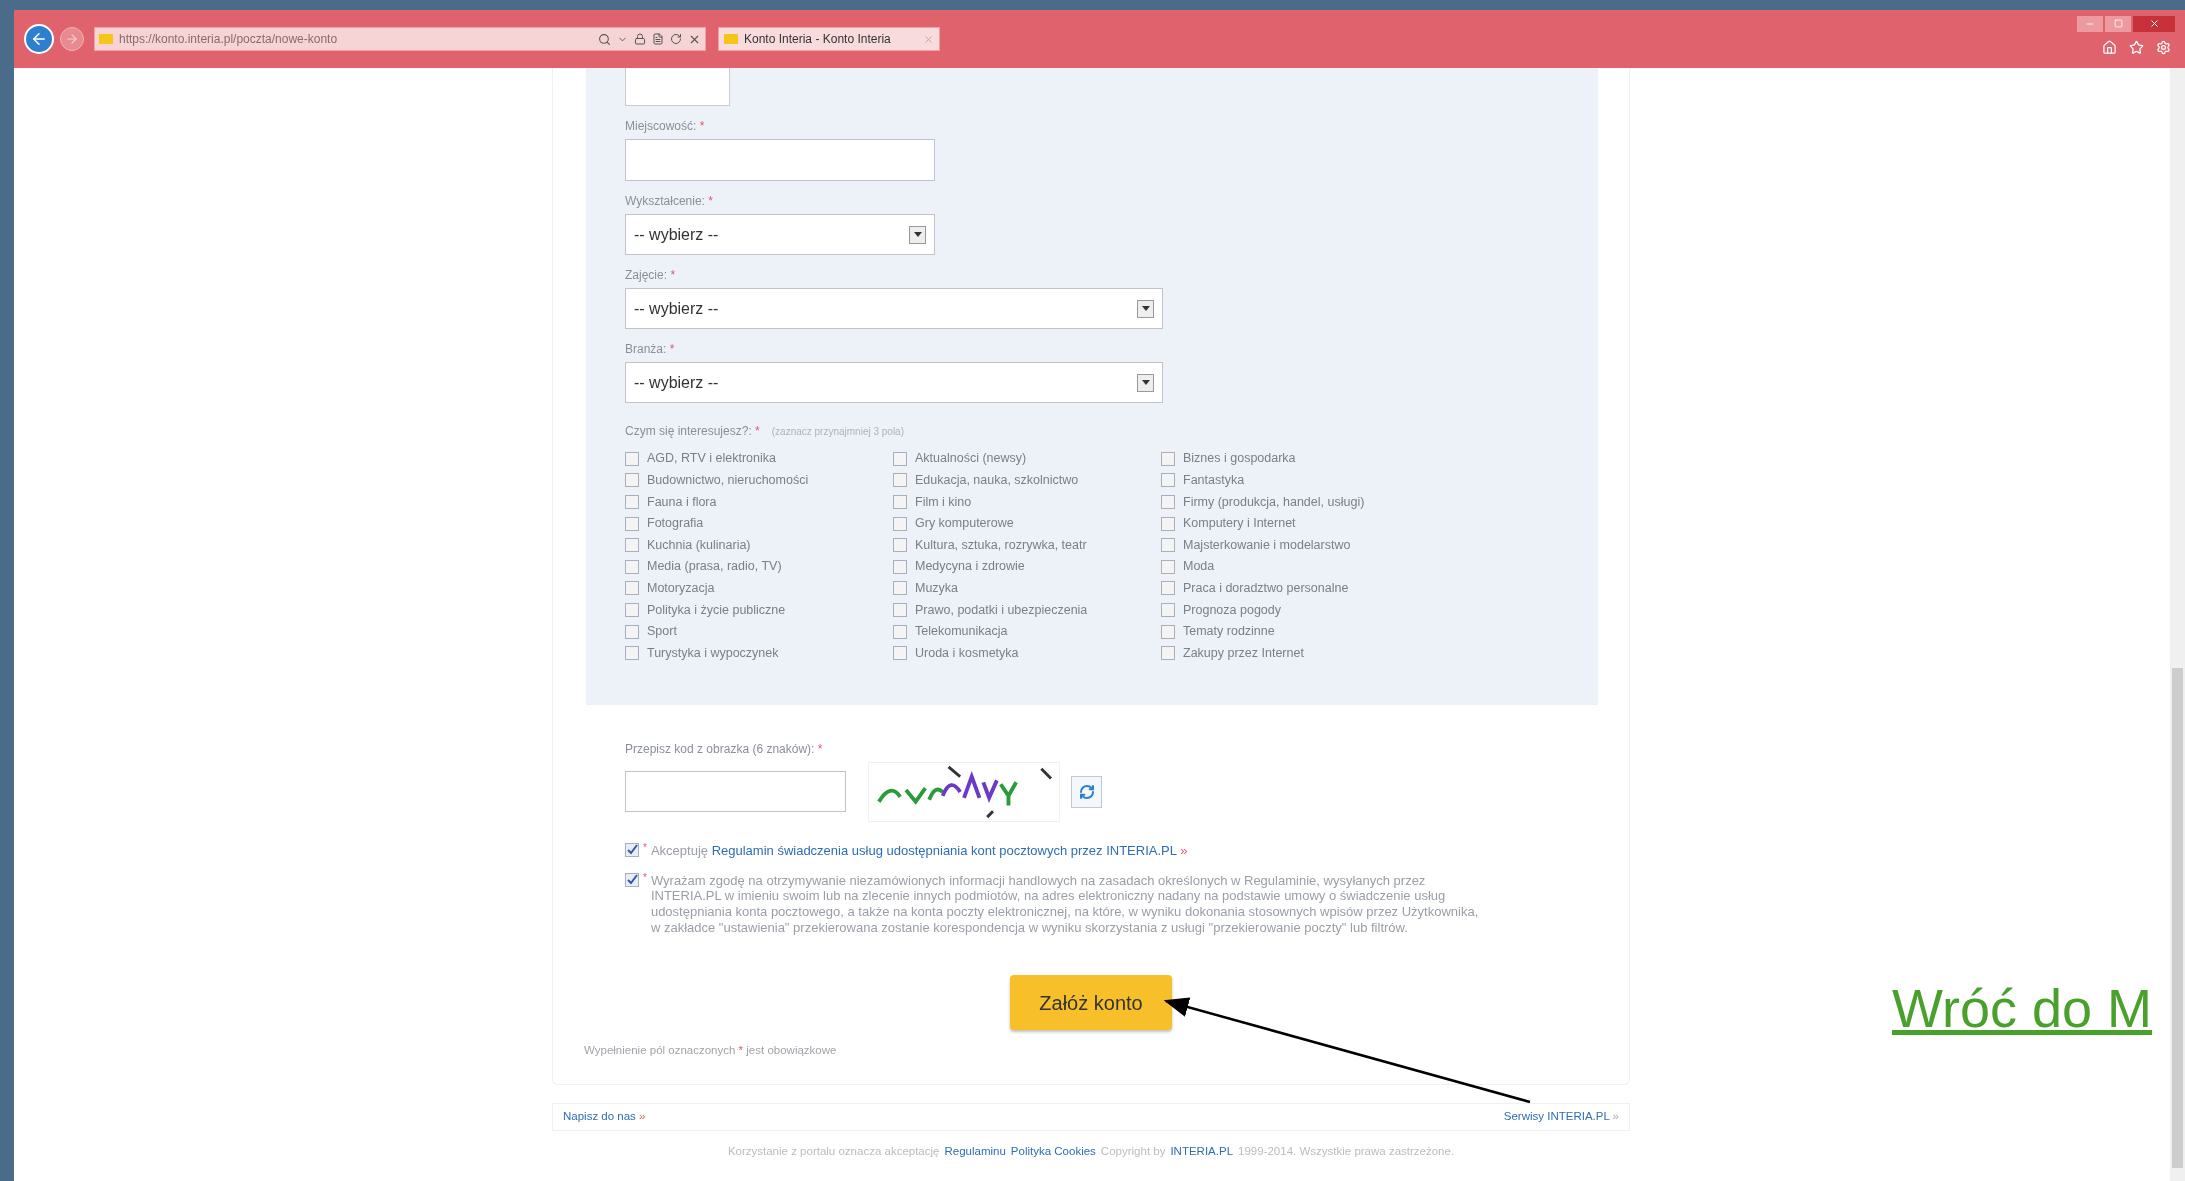 The height and width of the screenshot is (1181, 2185). I want to click on url-text: https://konto.interia.pl/poczta/nowe-konto, so click(229, 39).